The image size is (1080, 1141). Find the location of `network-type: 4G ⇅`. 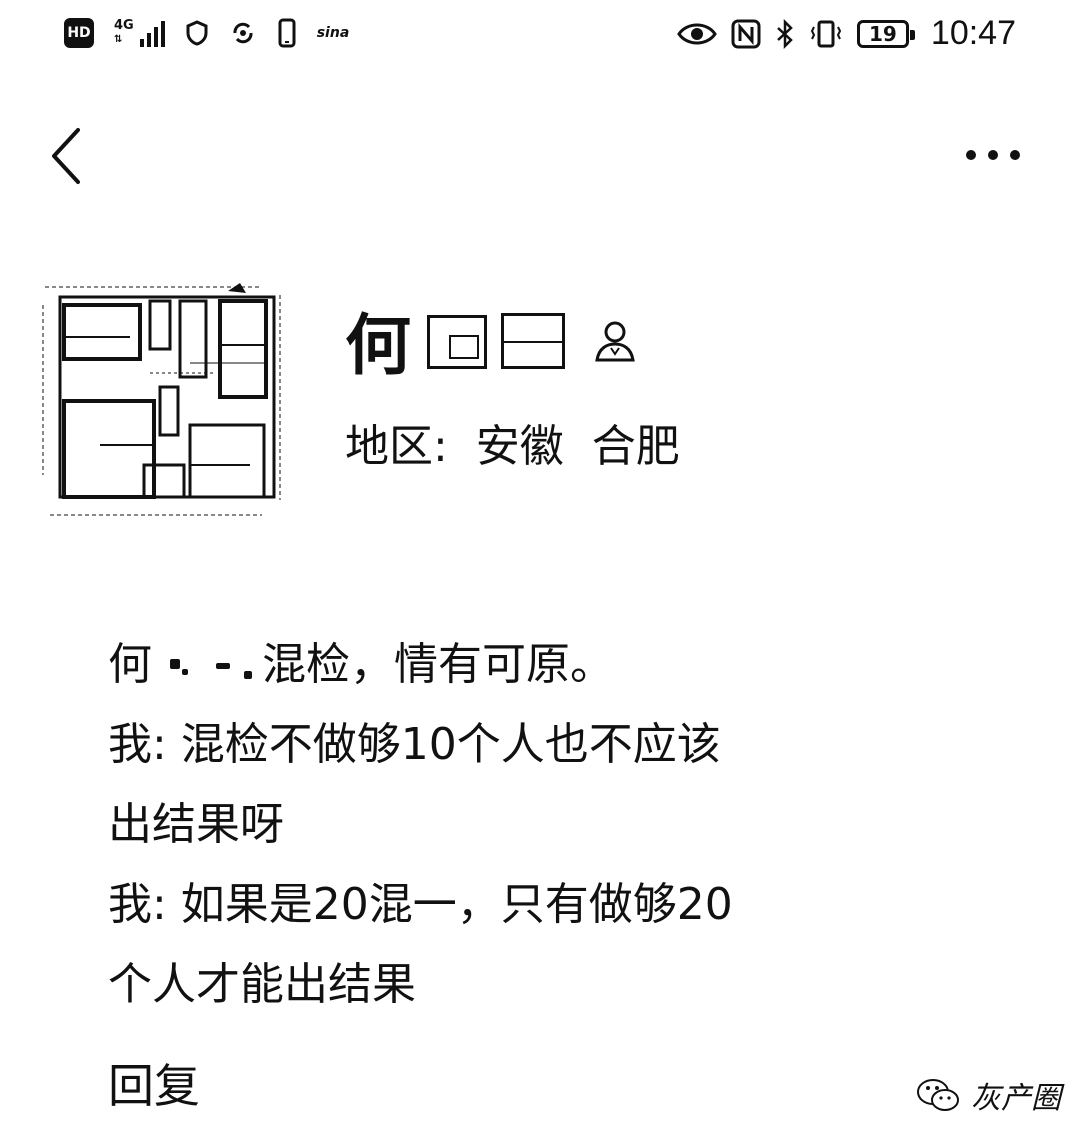

network-type: 4G ⇅ is located at coordinates (124, 33).